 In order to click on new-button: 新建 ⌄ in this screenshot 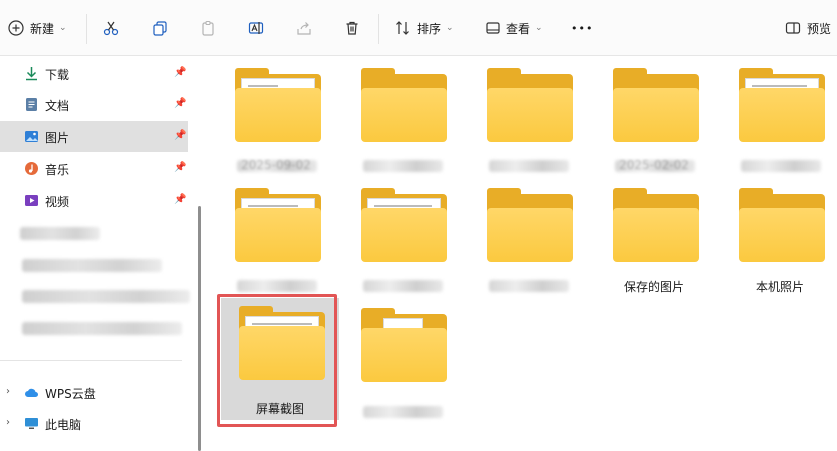, I will do `click(37, 28)`.